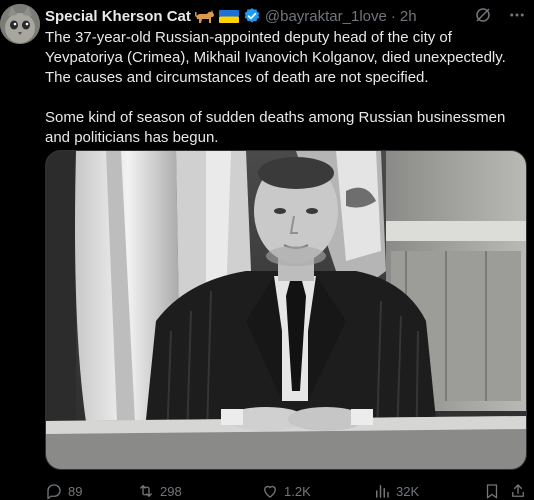 This screenshot has width=534, height=500. Describe the element at coordinates (54, 492) in the screenshot. I see `reply-icon` at that location.